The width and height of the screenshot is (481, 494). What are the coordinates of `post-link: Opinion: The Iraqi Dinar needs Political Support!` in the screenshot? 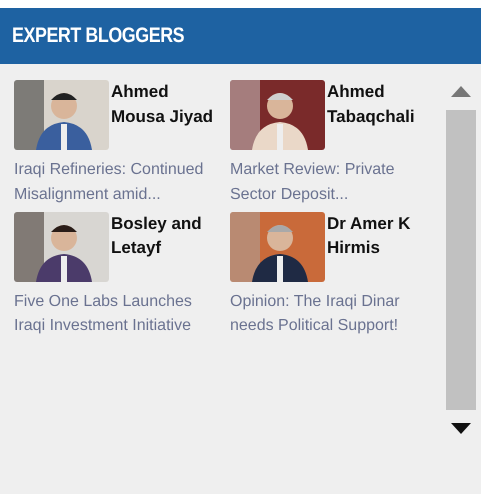 It's located at (331, 315).